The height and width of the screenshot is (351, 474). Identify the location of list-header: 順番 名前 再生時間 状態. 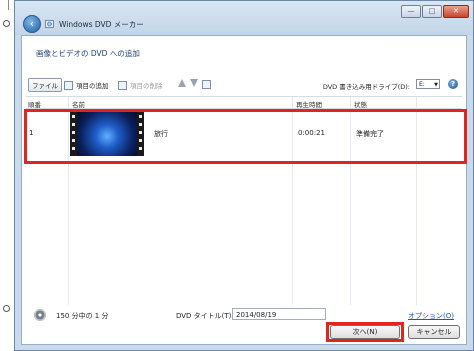
(244, 103).